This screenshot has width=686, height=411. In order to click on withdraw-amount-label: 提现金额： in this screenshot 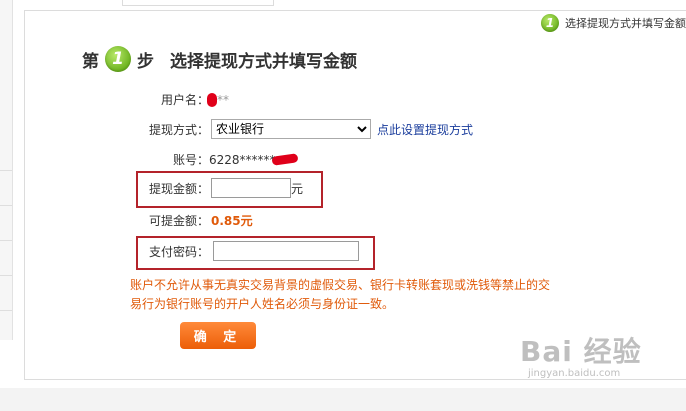, I will do `click(179, 188)`.